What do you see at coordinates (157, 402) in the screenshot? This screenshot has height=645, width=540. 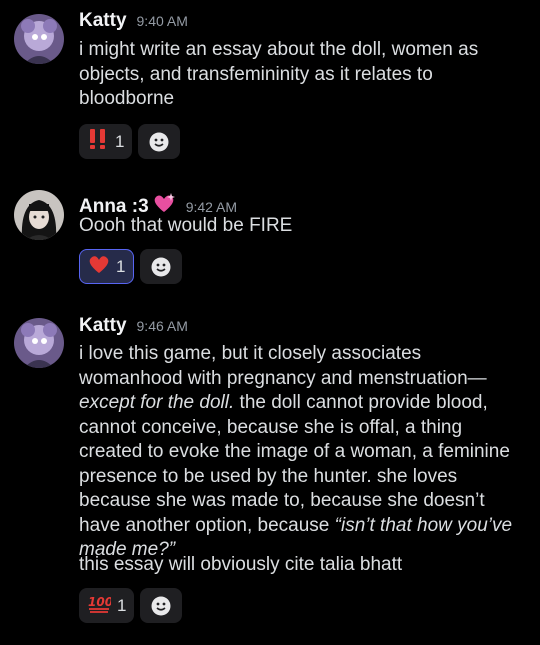 I see `italic-text: except for the doll.` at bounding box center [157, 402].